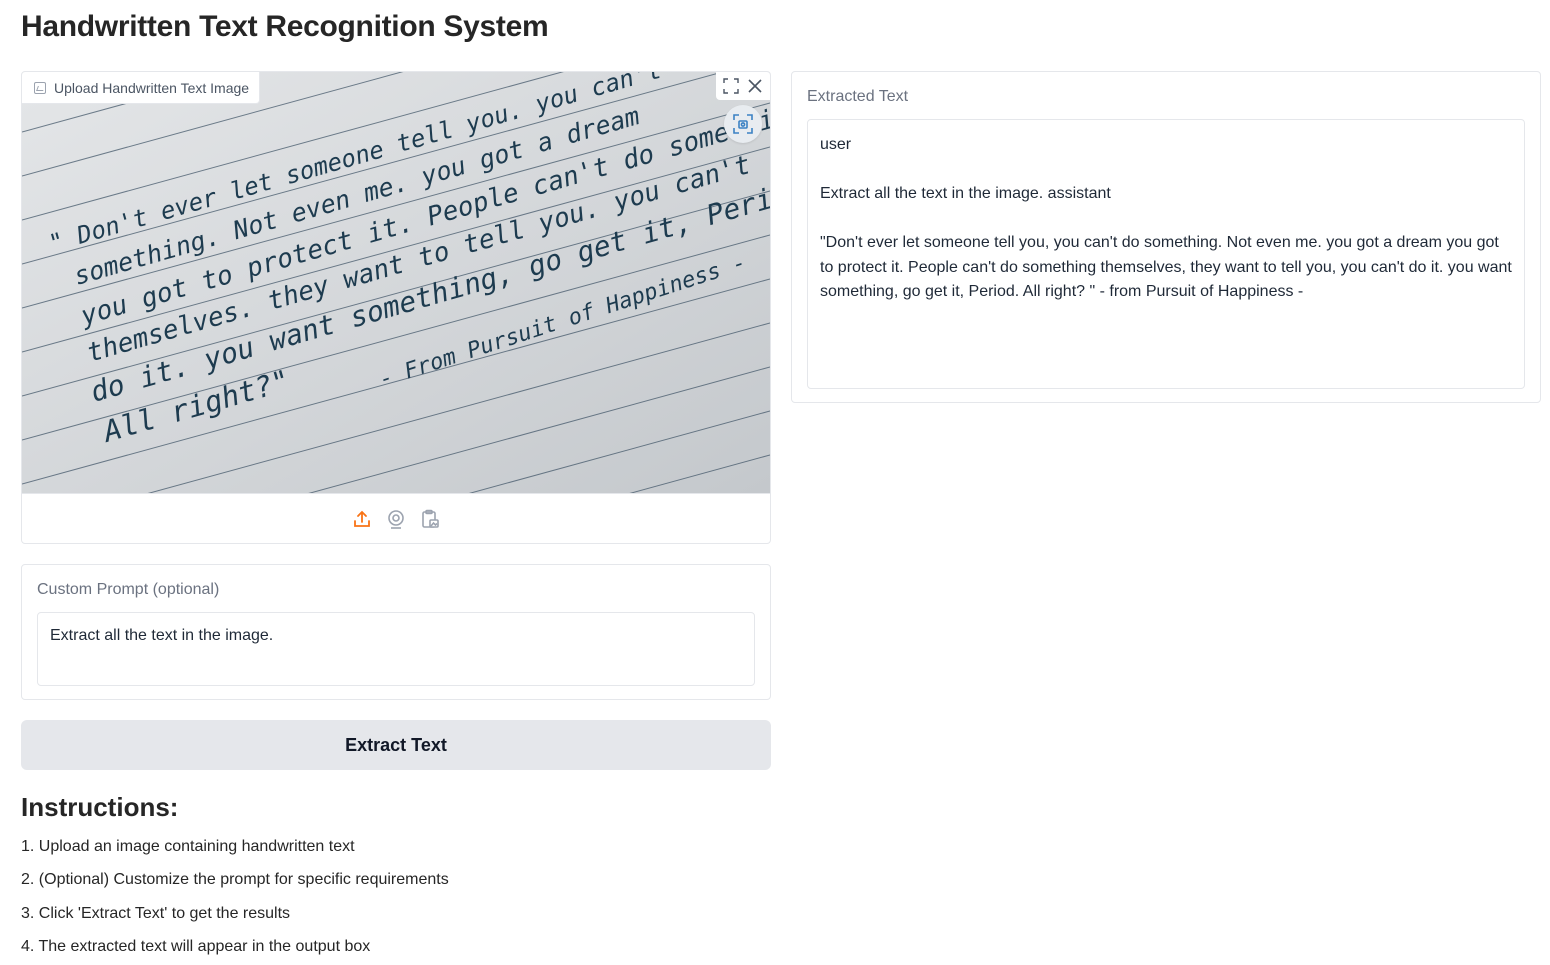  What do you see at coordinates (100, 807) in the screenshot?
I see `instructions-heading: Instructions:` at bounding box center [100, 807].